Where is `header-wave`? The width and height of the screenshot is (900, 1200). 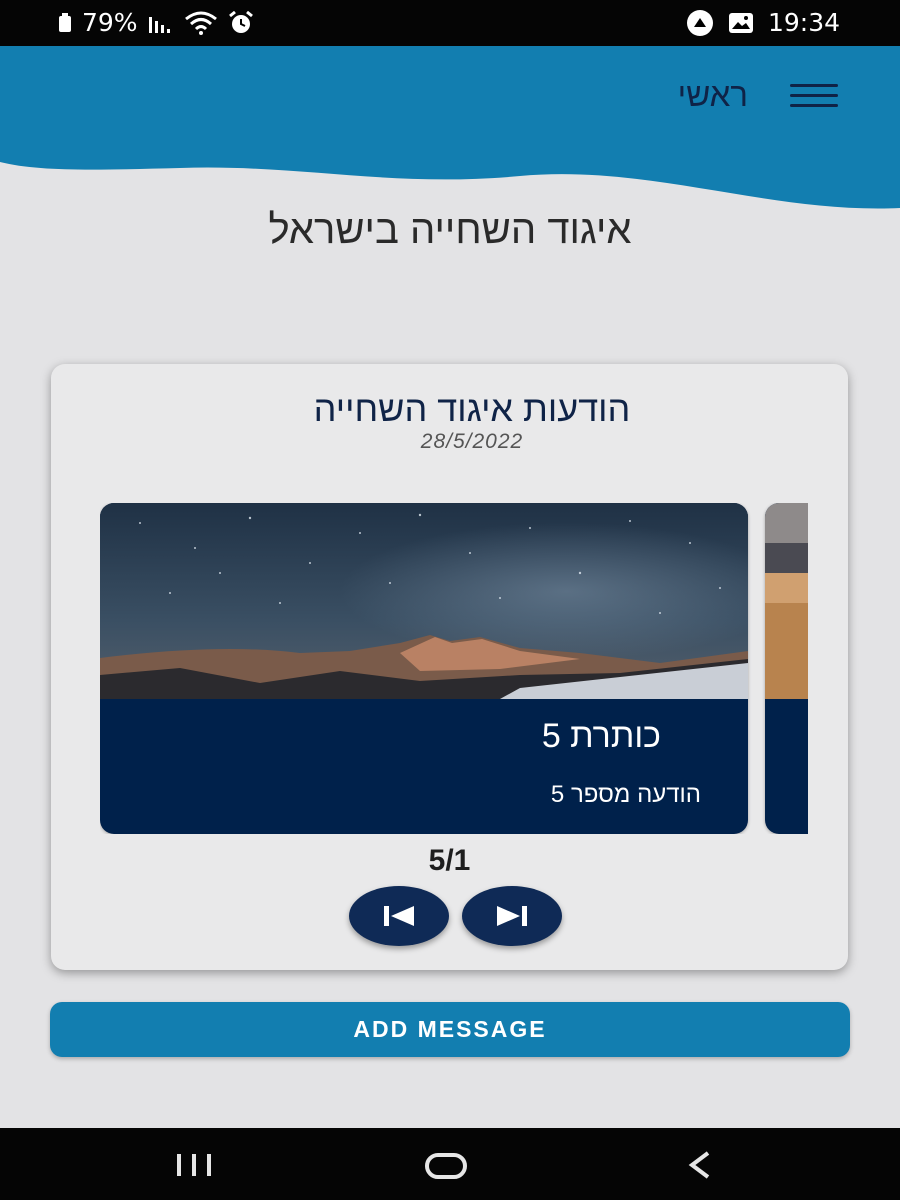 header-wave is located at coordinates (450, 127).